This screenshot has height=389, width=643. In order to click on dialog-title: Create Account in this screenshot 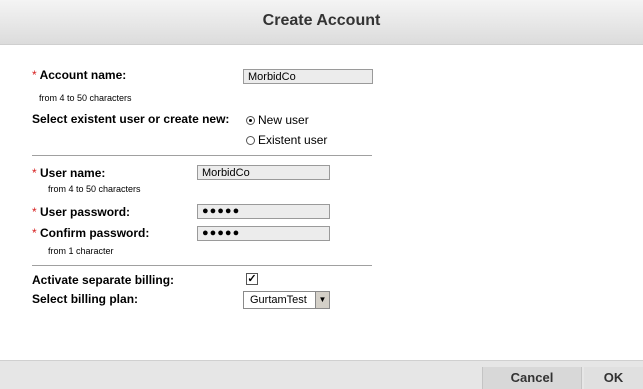, I will do `click(321, 20)`.